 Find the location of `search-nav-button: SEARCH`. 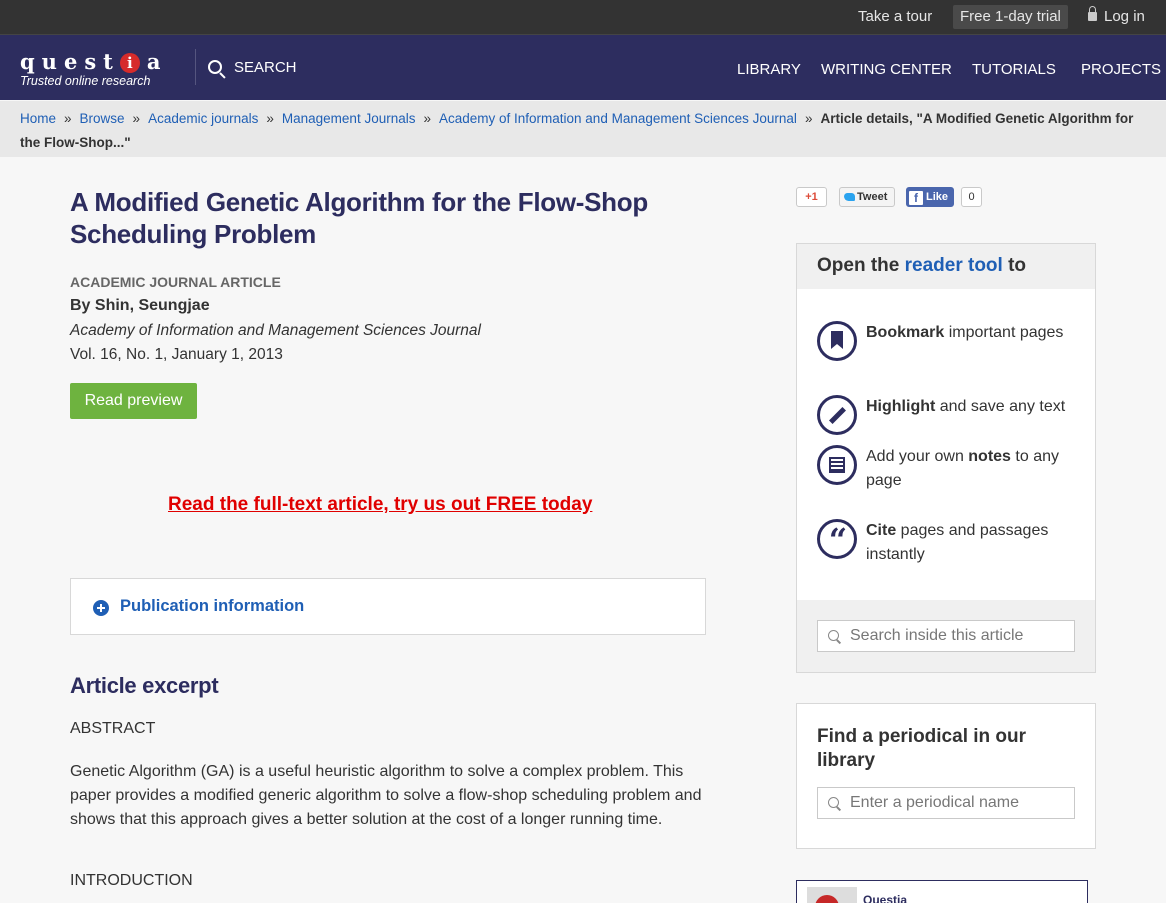

search-nav-button: SEARCH is located at coordinates (252, 67).